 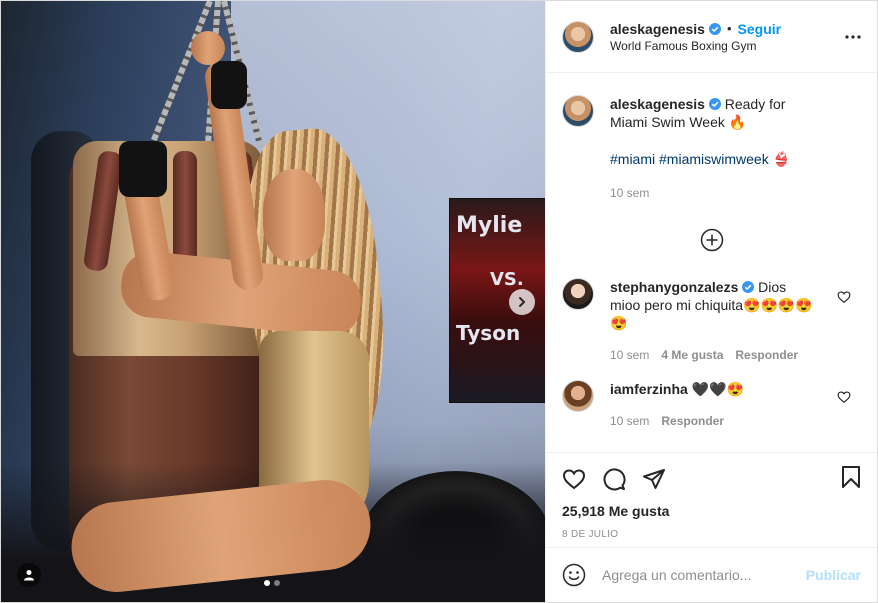 I want to click on chevron-right-icon, so click(x=522, y=302).